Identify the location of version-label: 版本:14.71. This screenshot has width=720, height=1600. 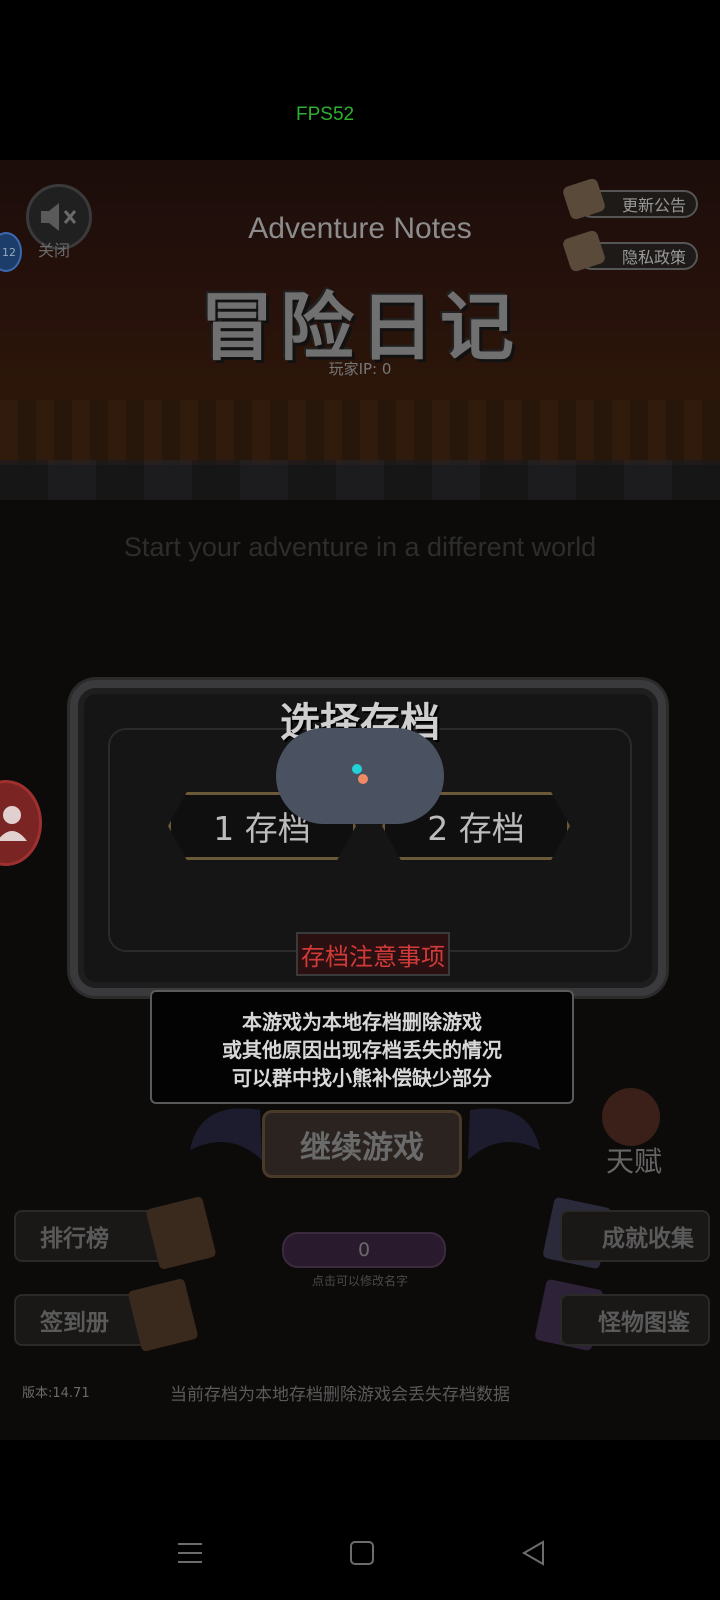
(56, 1393).